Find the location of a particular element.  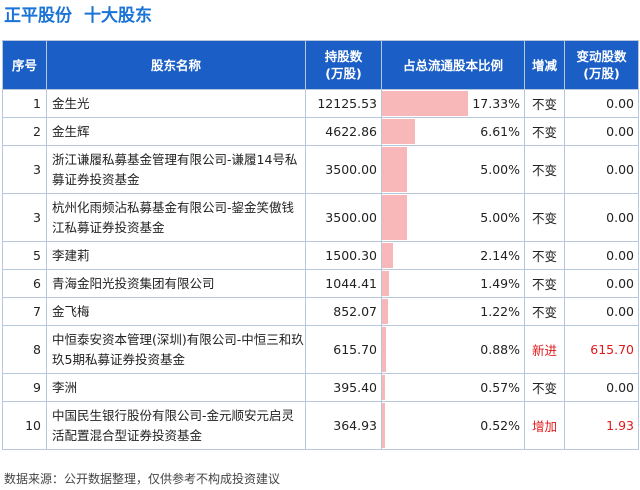

table-row: 6 青海金阳光投资集团有限公司 1044.41 1.49% 不变 0.00 is located at coordinates (320, 283).